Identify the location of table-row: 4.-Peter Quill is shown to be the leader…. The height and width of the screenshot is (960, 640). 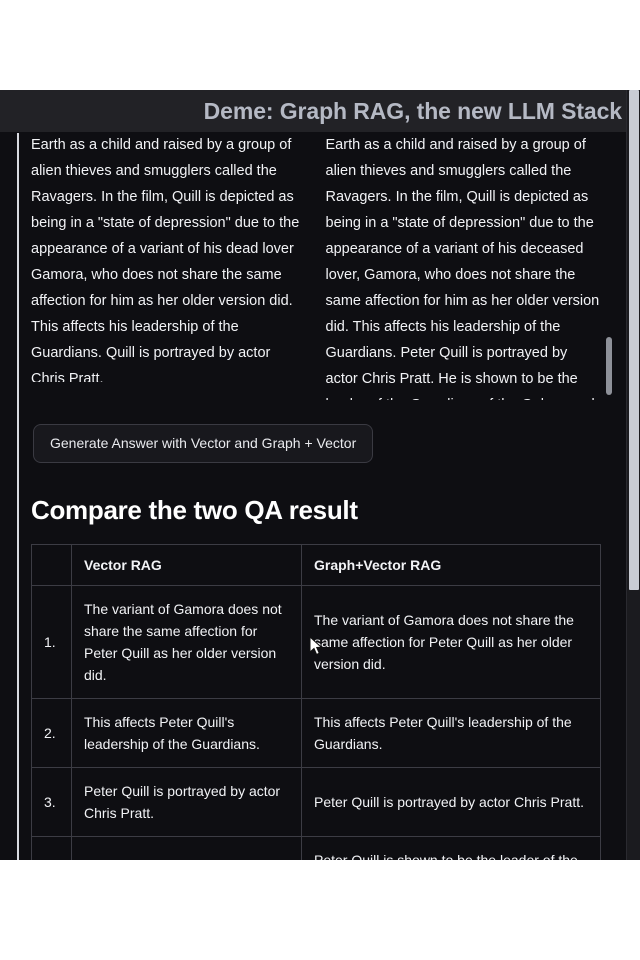
(316, 848).